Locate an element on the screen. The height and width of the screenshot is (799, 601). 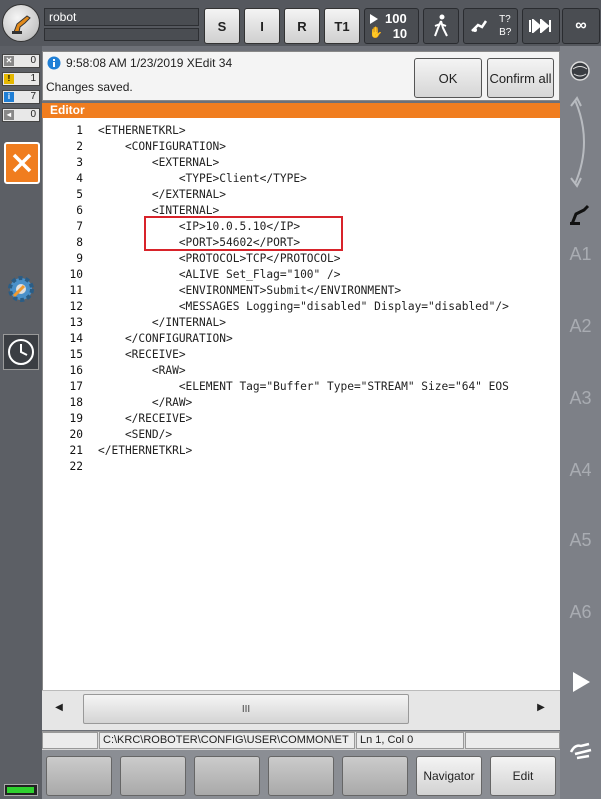
line-number: 5 is located at coordinates (79, 194).